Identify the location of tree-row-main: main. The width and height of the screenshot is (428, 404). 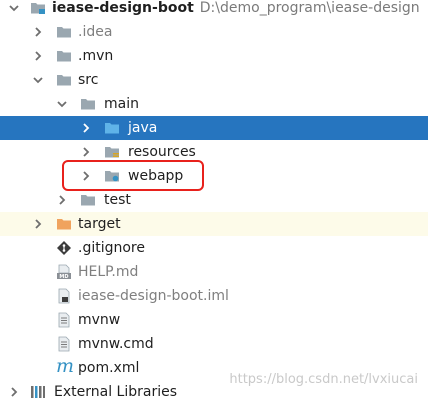
(214, 104).